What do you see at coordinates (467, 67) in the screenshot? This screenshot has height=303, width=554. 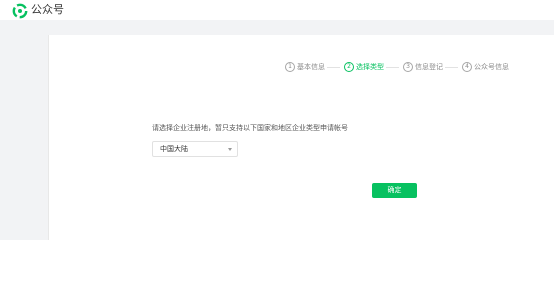 I see `step-number: 4` at bounding box center [467, 67].